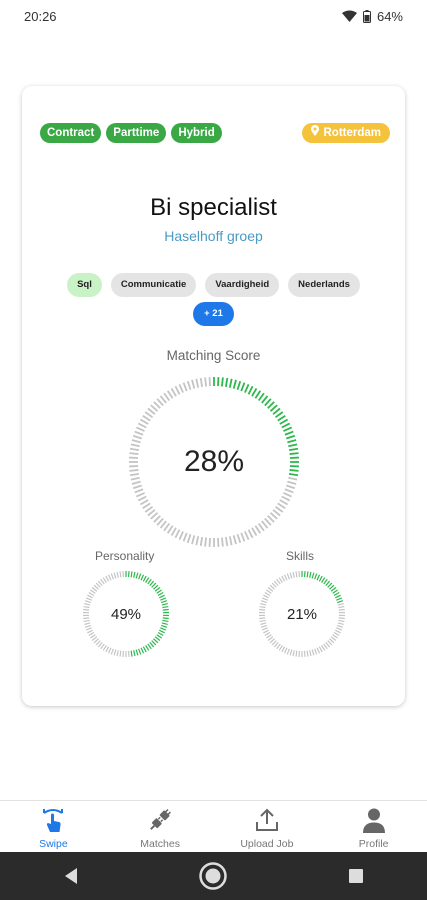 This screenshot has height=900, width=427. What do you see at coordinates (267, 822) in the screenshot?
I see `upload-icon` at bounding box center [267, 822].